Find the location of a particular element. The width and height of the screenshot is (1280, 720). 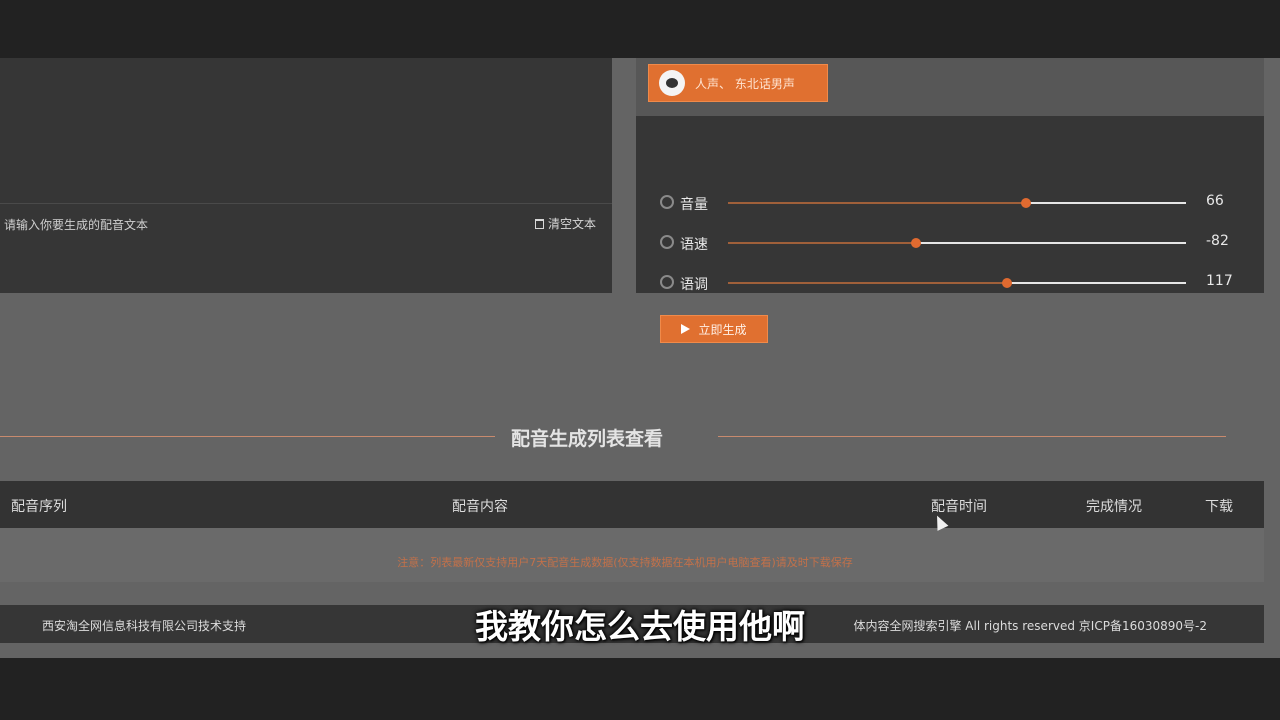

column-header-status: 完成情况 is located at coordinates (1114, 507).